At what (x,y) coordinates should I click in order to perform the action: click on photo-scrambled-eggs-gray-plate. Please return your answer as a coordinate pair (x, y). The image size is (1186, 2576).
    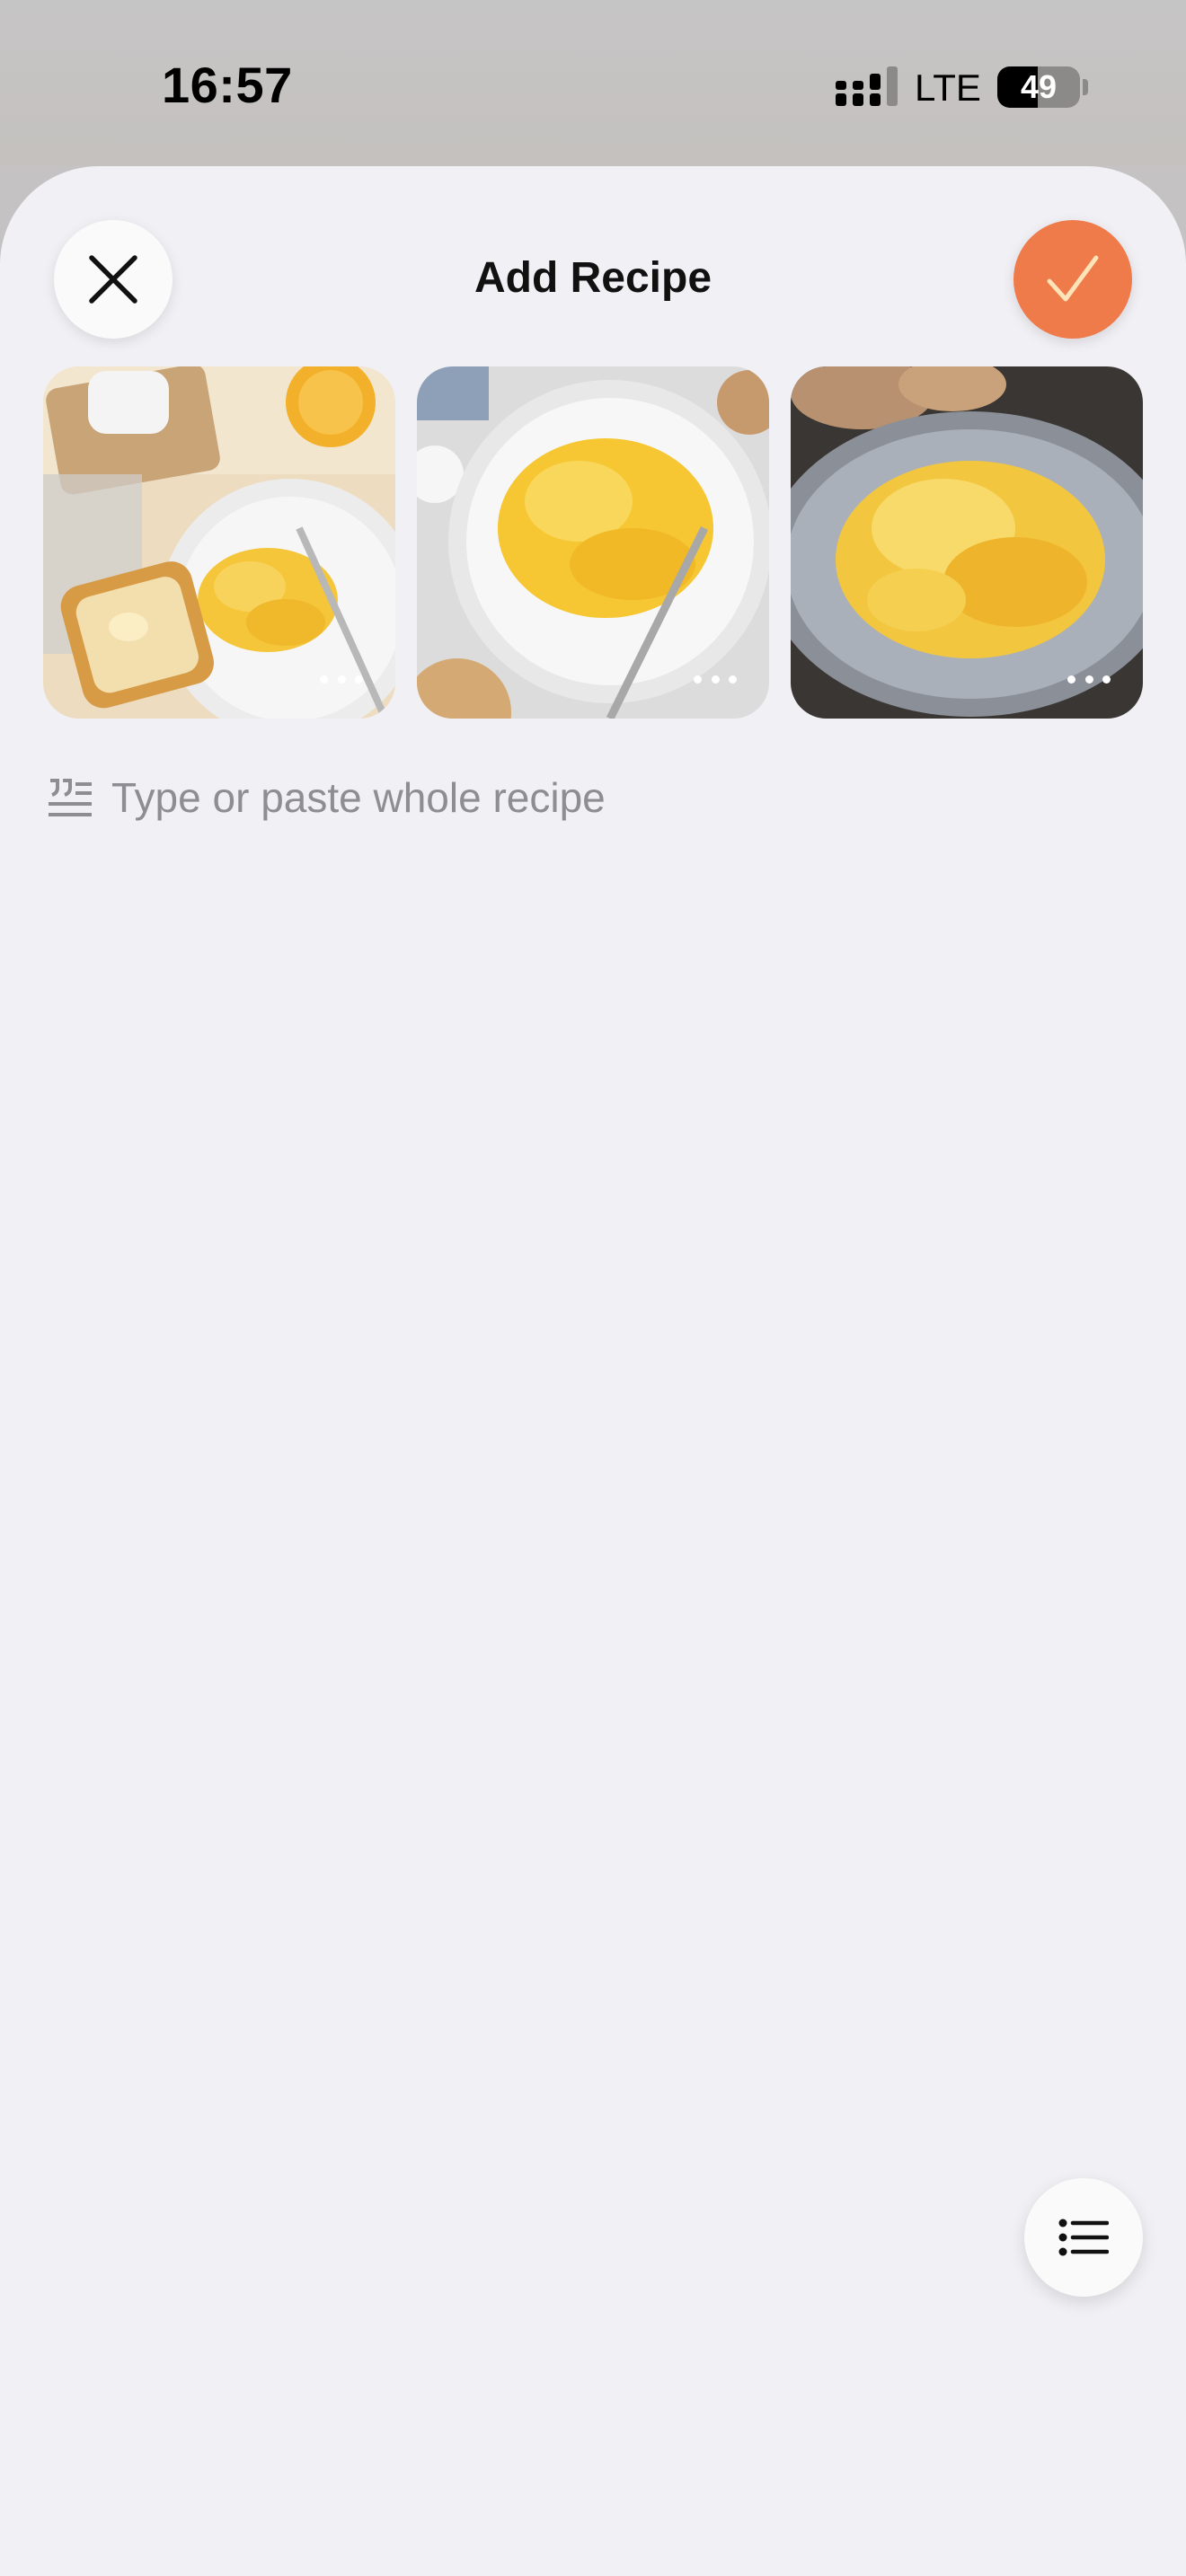
    Looking at the image, I should click on (967, 542).